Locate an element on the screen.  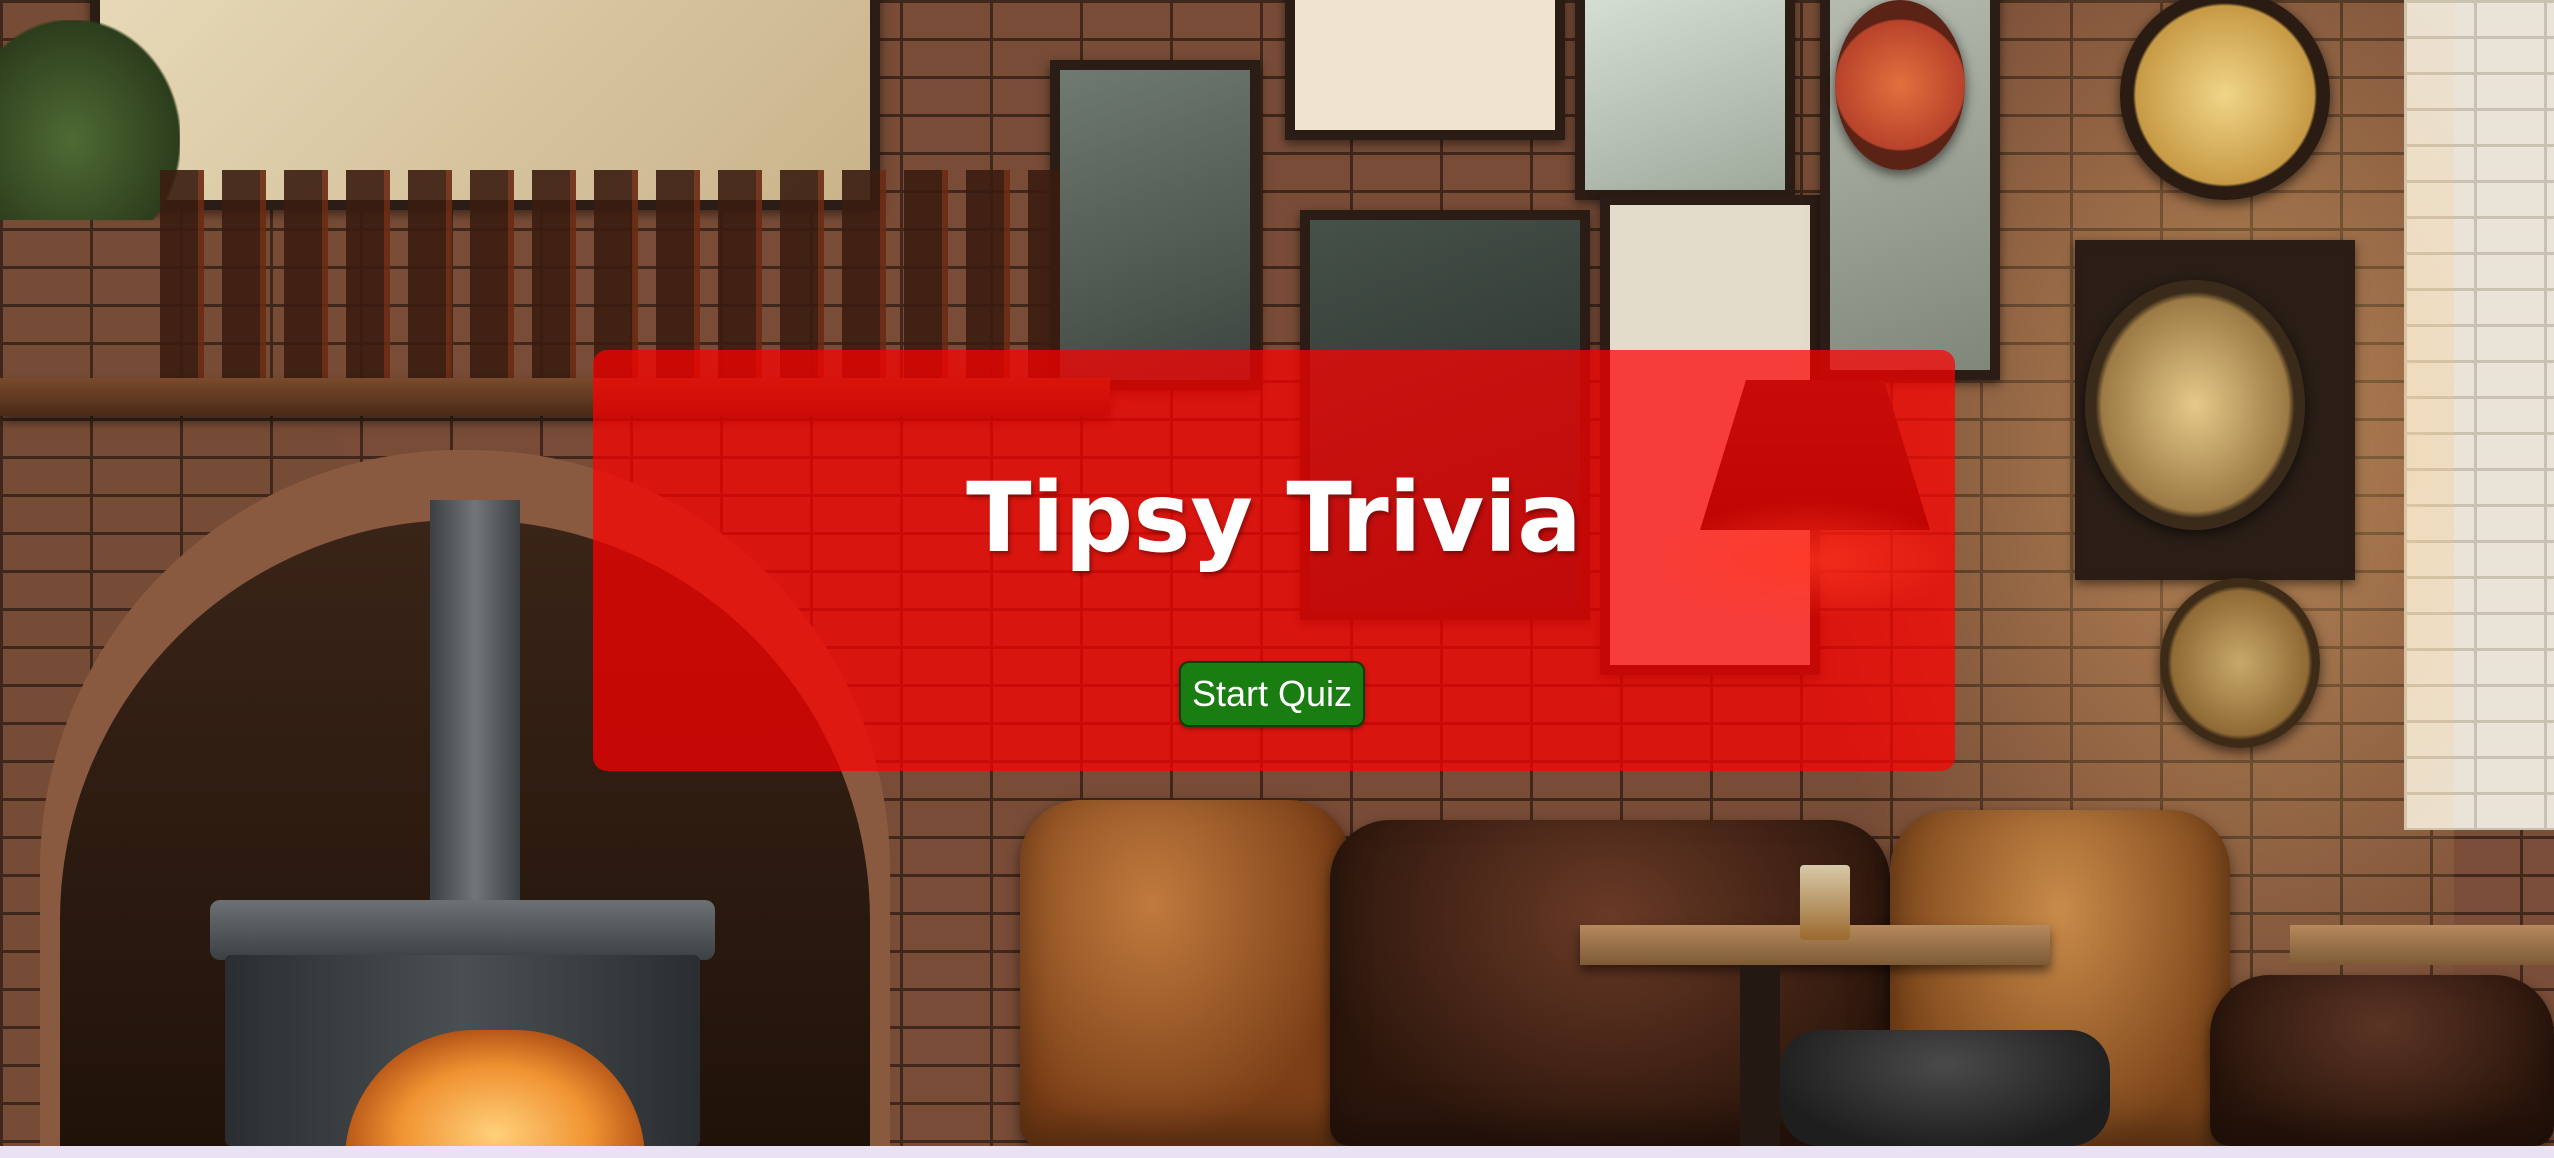
leather-armchair is located at coordinates (1185, 973).